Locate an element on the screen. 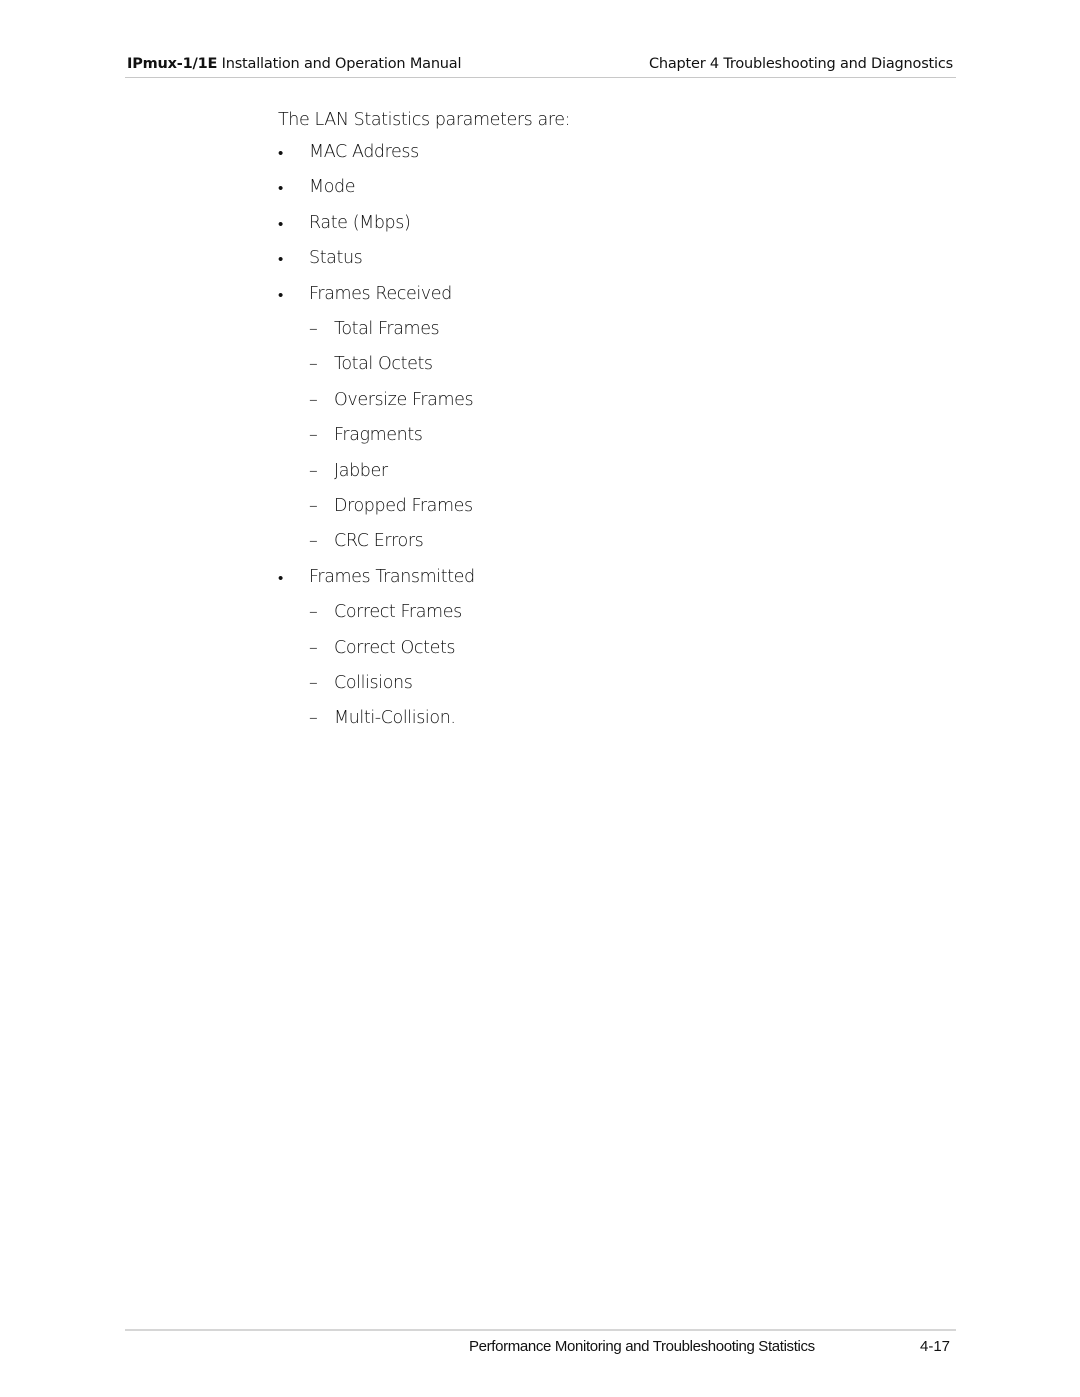  list-item-text: Frames Received is located at coordinates (380, 293).